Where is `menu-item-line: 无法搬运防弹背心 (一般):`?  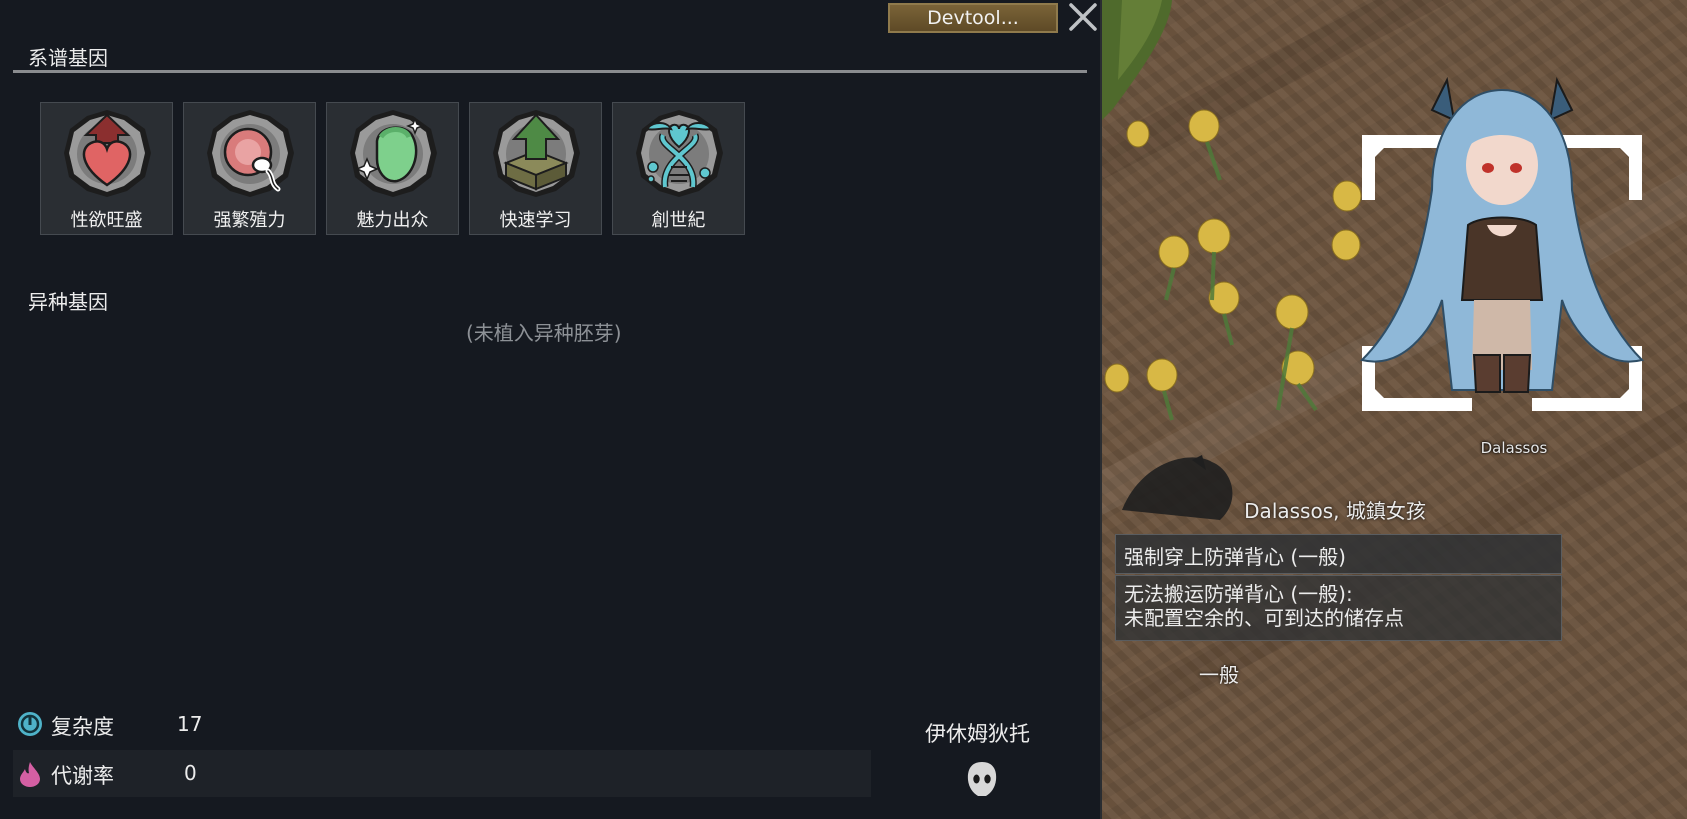
menu-item-line: 无法搬运防弹背心 (一般): is located at coordinates (1238, 594).